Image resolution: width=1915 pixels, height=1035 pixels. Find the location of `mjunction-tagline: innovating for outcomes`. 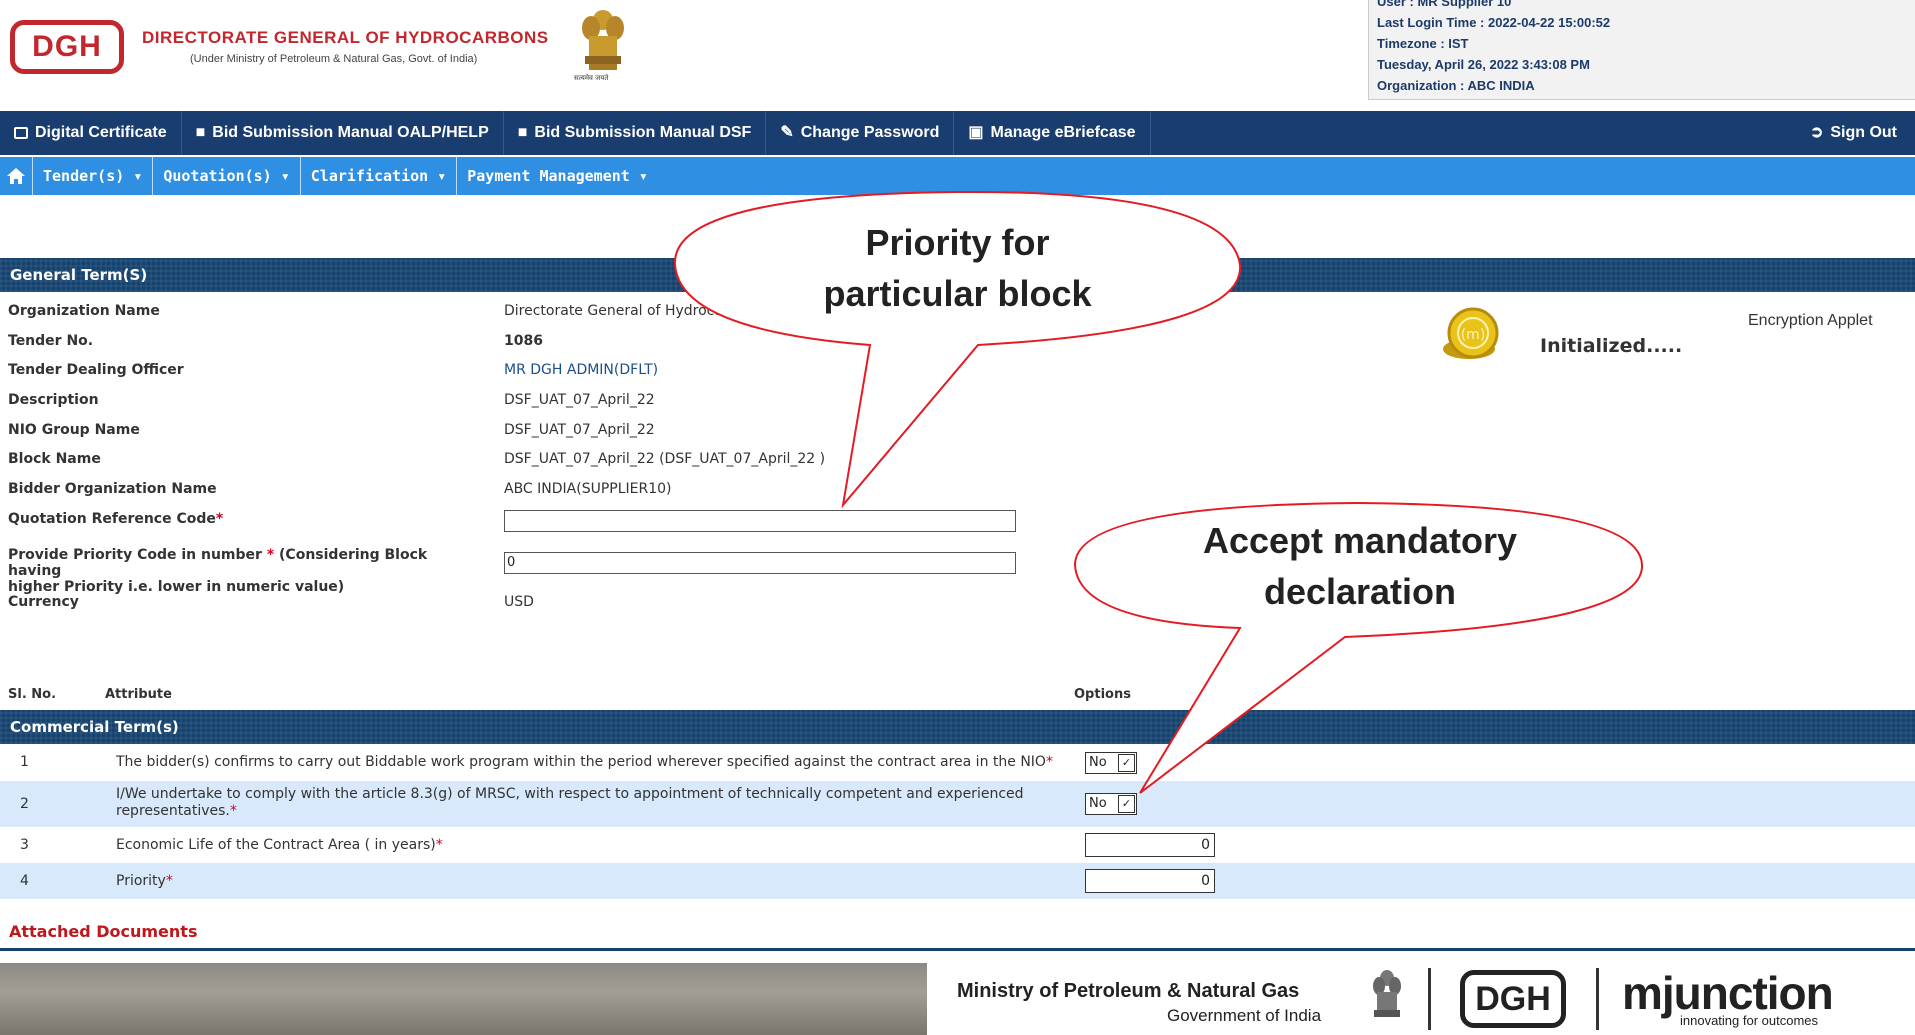

mjunction-tagline: innovating for outcomes is located at coordinates (1749, 1020).